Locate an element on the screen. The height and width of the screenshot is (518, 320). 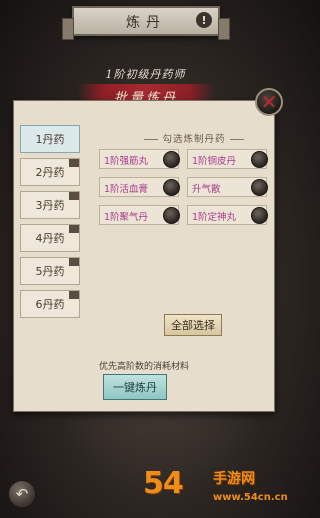
watermark-number: 54 is located at coordinates (163, 483).